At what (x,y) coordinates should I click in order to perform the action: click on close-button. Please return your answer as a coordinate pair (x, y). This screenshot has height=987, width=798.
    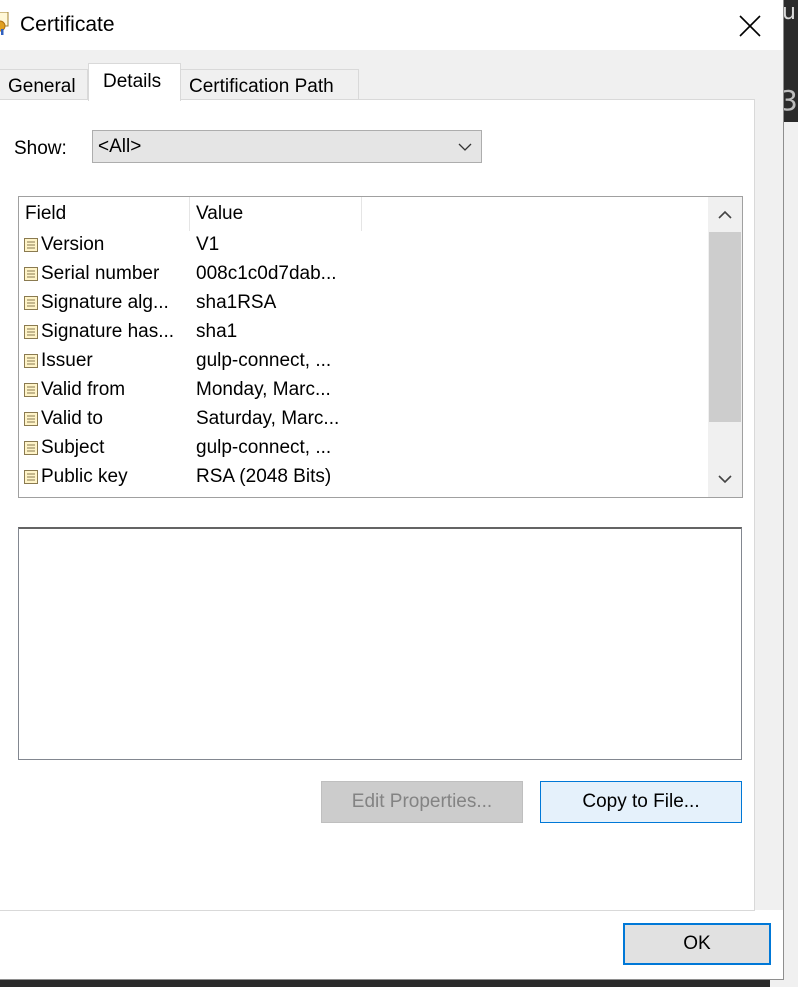
    Looking at the image, I should click on (750, 26).